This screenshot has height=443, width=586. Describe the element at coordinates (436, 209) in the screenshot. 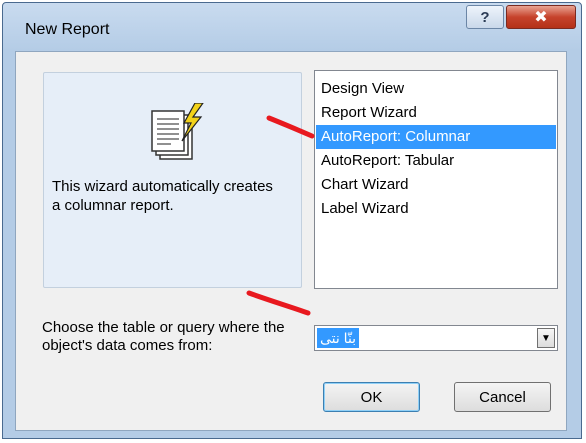

I see `list-item-label-wizard: Label Wizard` at that location.